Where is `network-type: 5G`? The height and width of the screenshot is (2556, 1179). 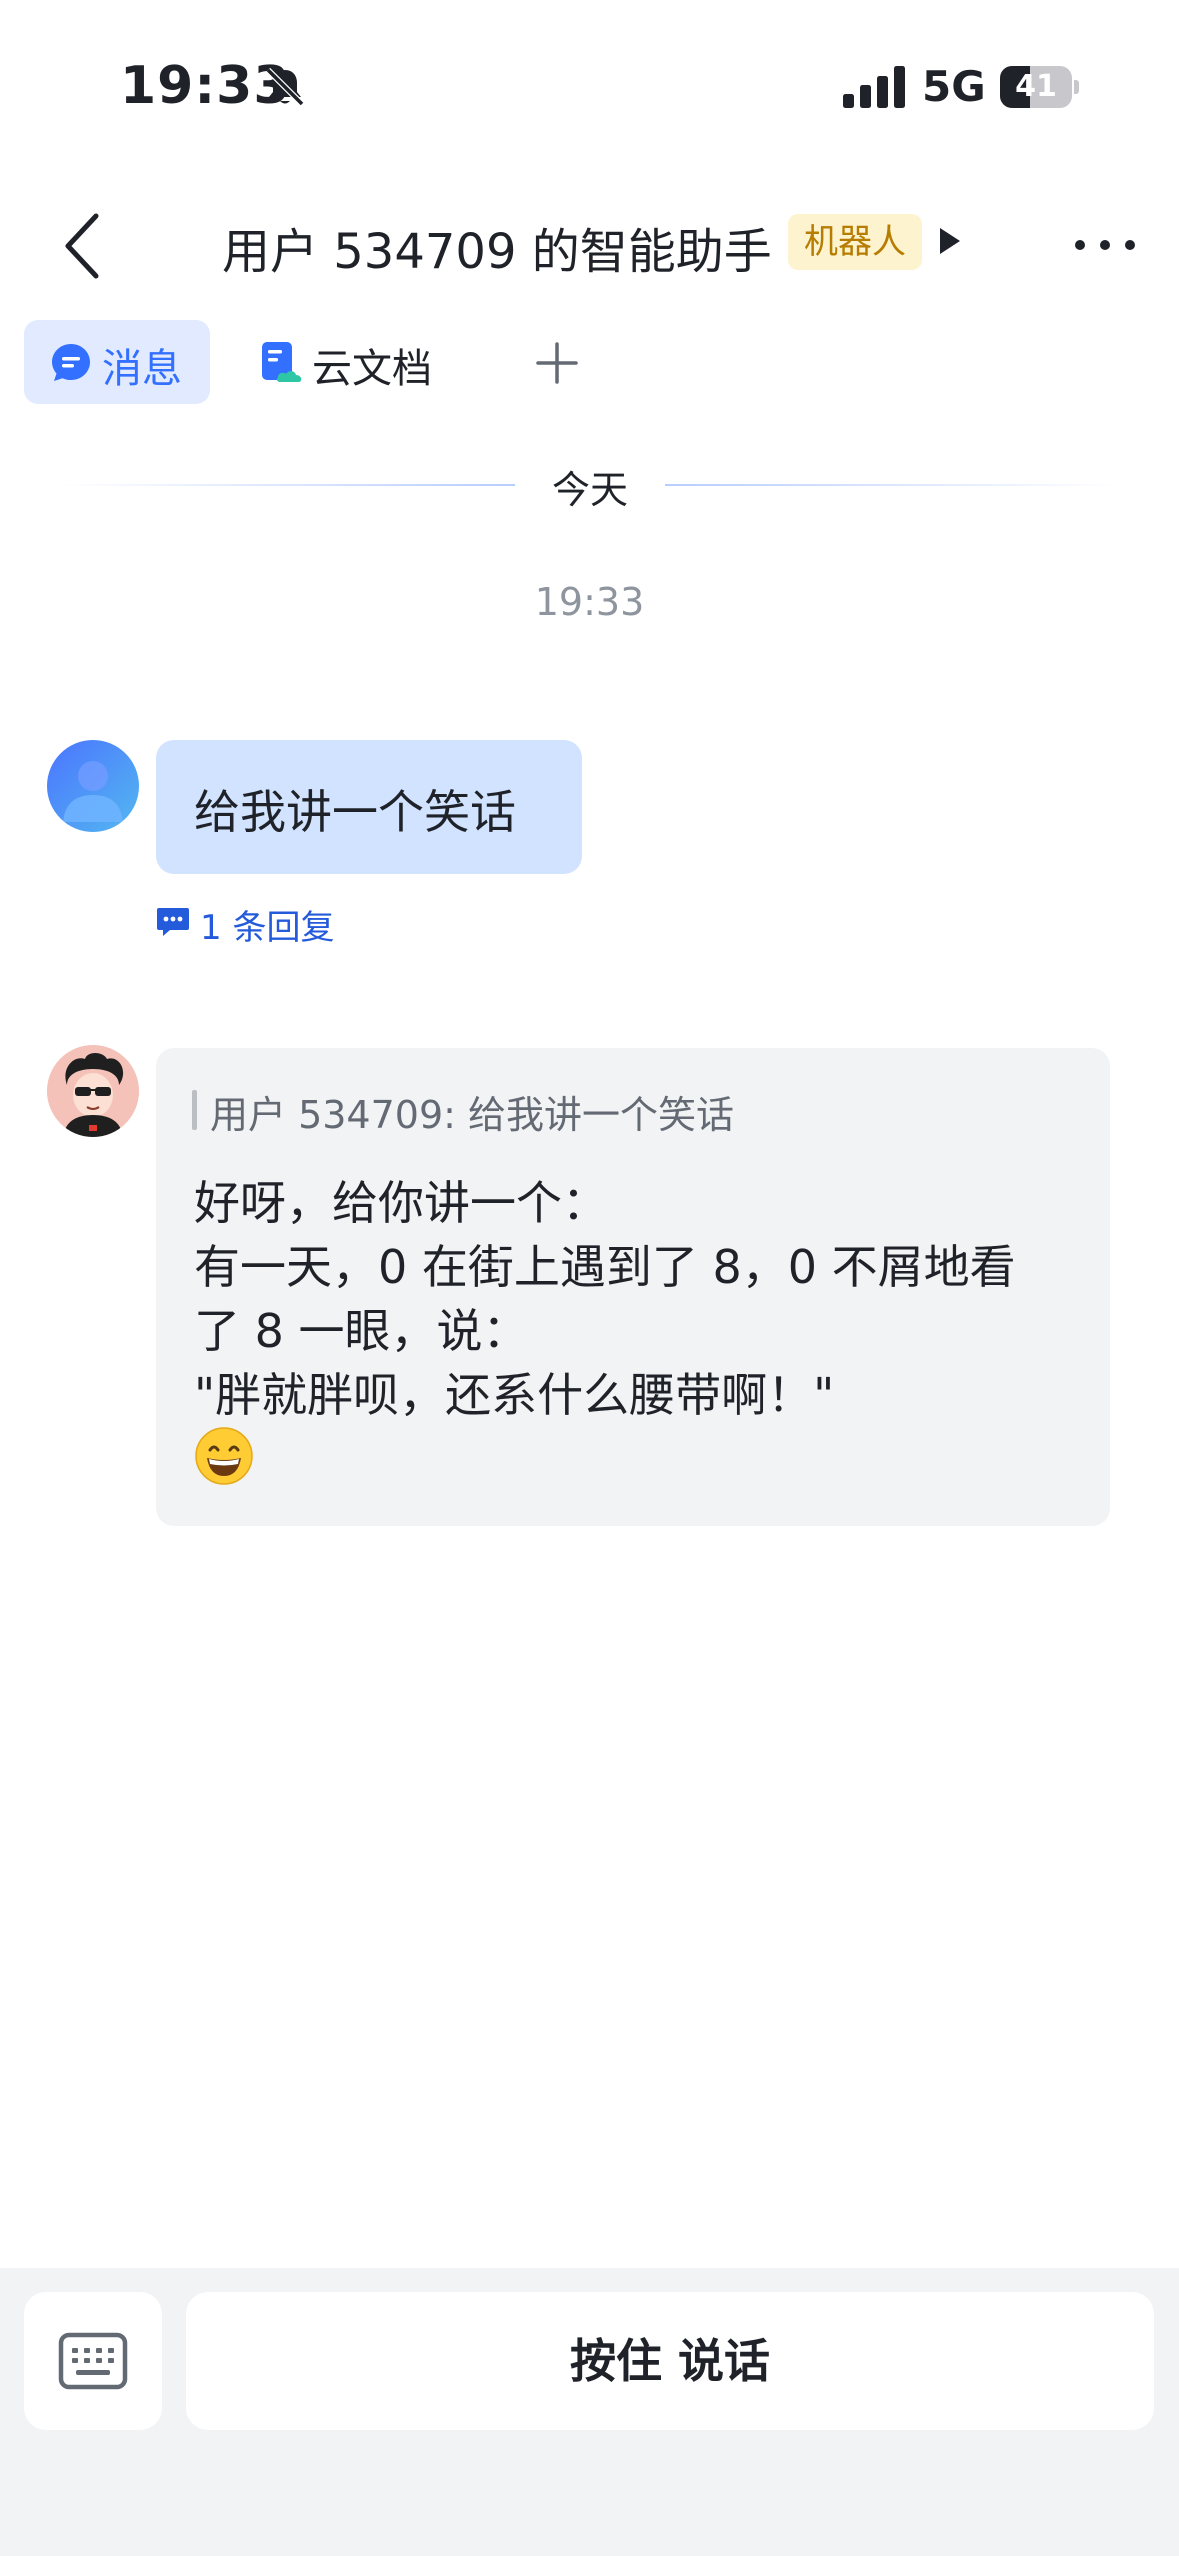 network-type: 5G is located at coordinates (954, 86).